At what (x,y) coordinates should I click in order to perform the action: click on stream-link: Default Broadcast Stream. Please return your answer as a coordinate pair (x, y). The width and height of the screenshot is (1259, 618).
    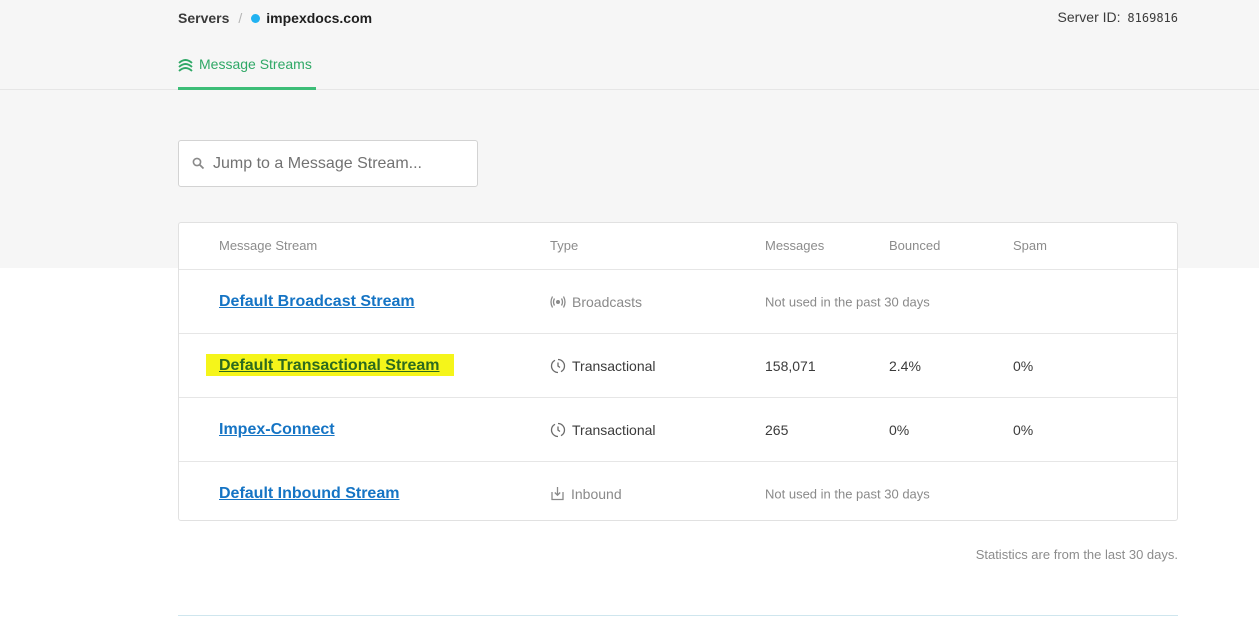
    Looking at the image, I should click on (317, 301).